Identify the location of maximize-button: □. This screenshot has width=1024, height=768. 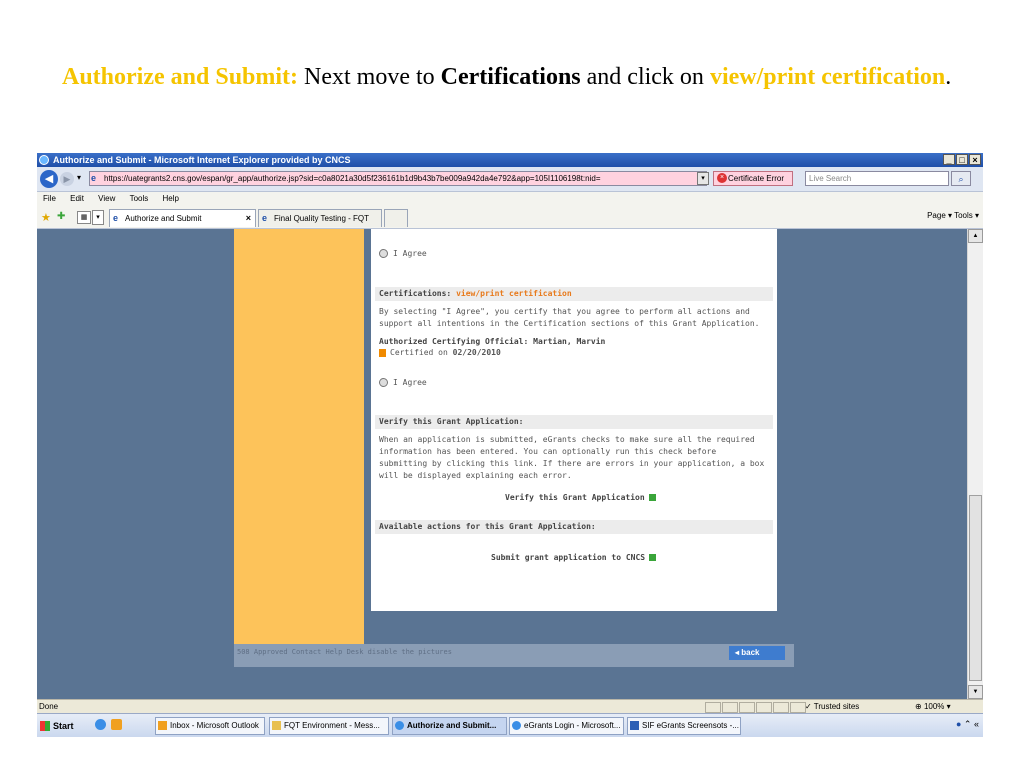
(962, 159).